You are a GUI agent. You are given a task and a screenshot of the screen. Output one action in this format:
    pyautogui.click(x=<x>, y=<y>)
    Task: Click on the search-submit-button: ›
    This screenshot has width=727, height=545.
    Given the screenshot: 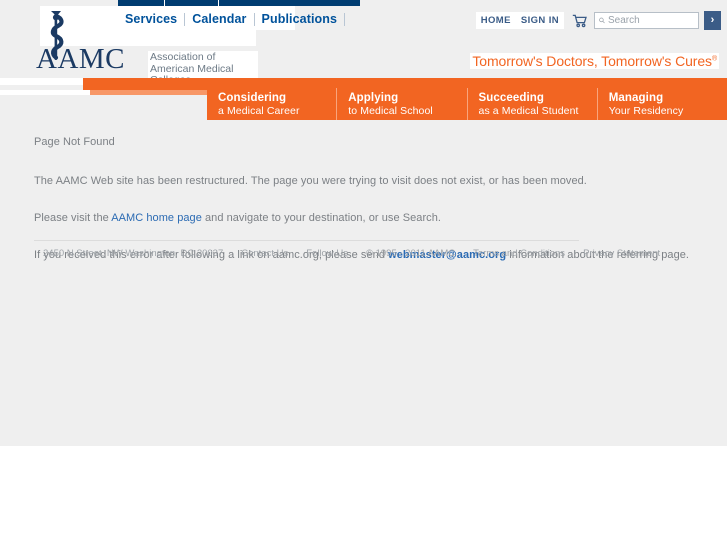 What is the action you would take?
    pyautogui.click(x=712, y=20)
    